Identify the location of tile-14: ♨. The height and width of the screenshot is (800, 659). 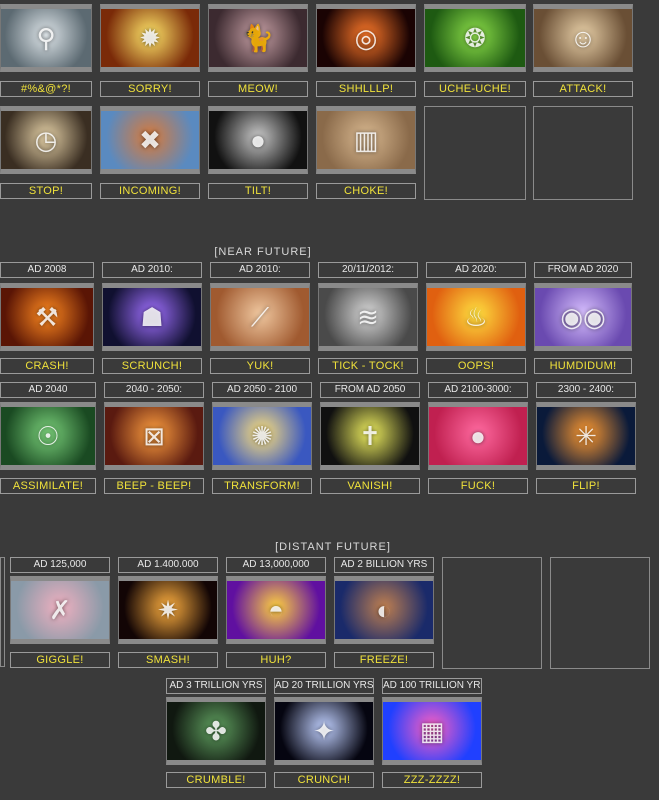
(476, 317).